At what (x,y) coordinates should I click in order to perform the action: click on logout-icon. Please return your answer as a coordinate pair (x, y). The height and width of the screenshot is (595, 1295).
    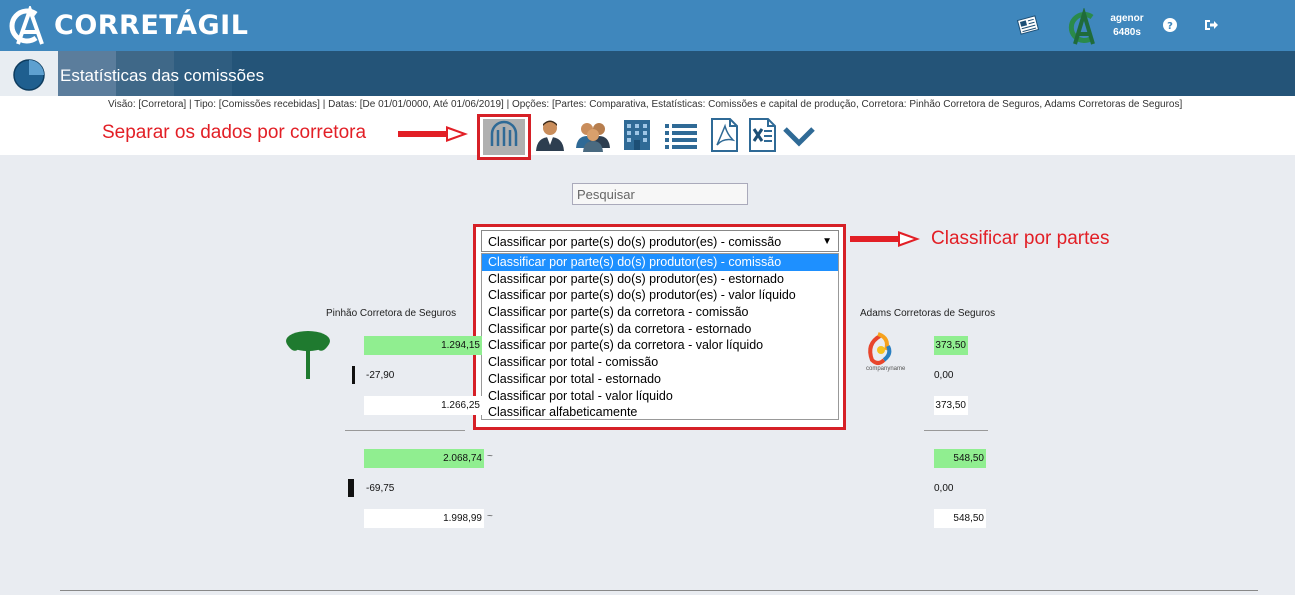
    Looking at the image, I should click on (1211, 25).